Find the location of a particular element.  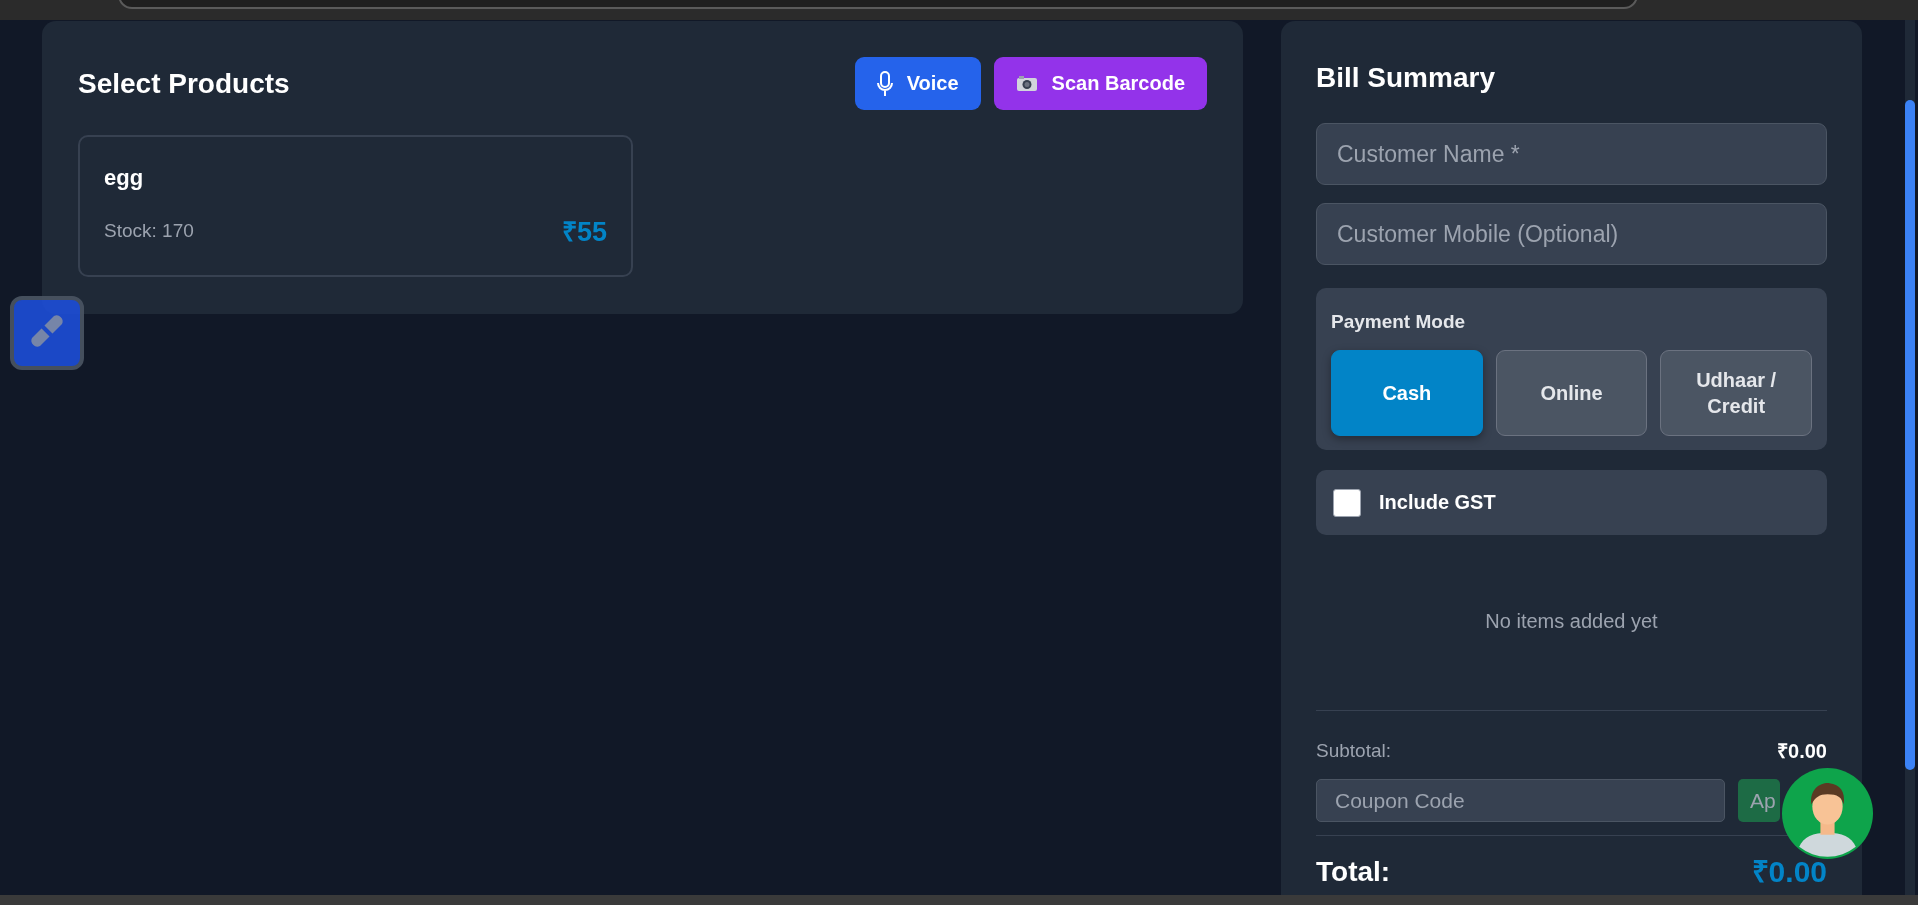

panel-title: Select Products is located at coordinates (184, 83).